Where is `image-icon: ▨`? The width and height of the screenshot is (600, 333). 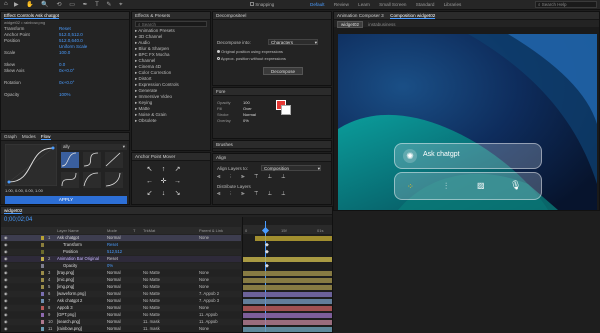 image-icon: ▨ is located at coordinates (481, 185).